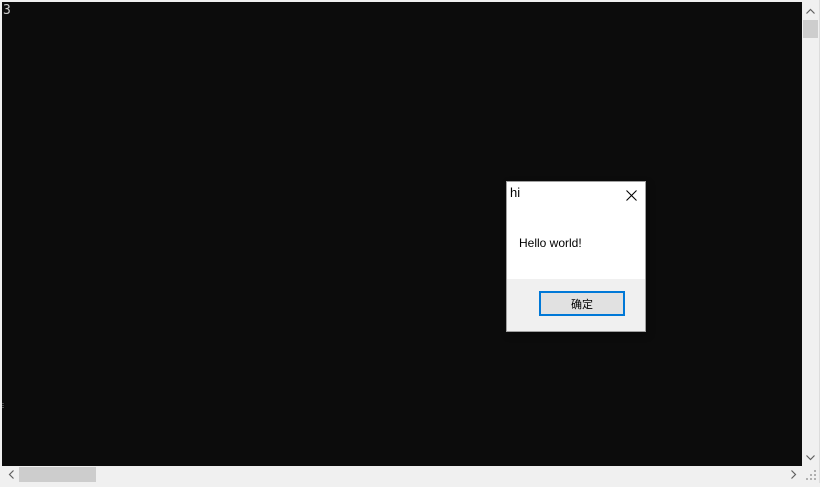 Image resolution: width=820 pixels, height=487 pixels. Describe the element at coordinates (3, 406) in the screenshot. I see `console-edge-glyph: ≡` at that location.